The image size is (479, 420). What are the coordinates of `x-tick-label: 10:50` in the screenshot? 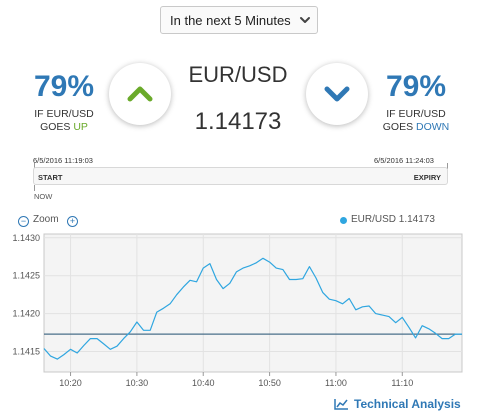 It's located at (269, 383).